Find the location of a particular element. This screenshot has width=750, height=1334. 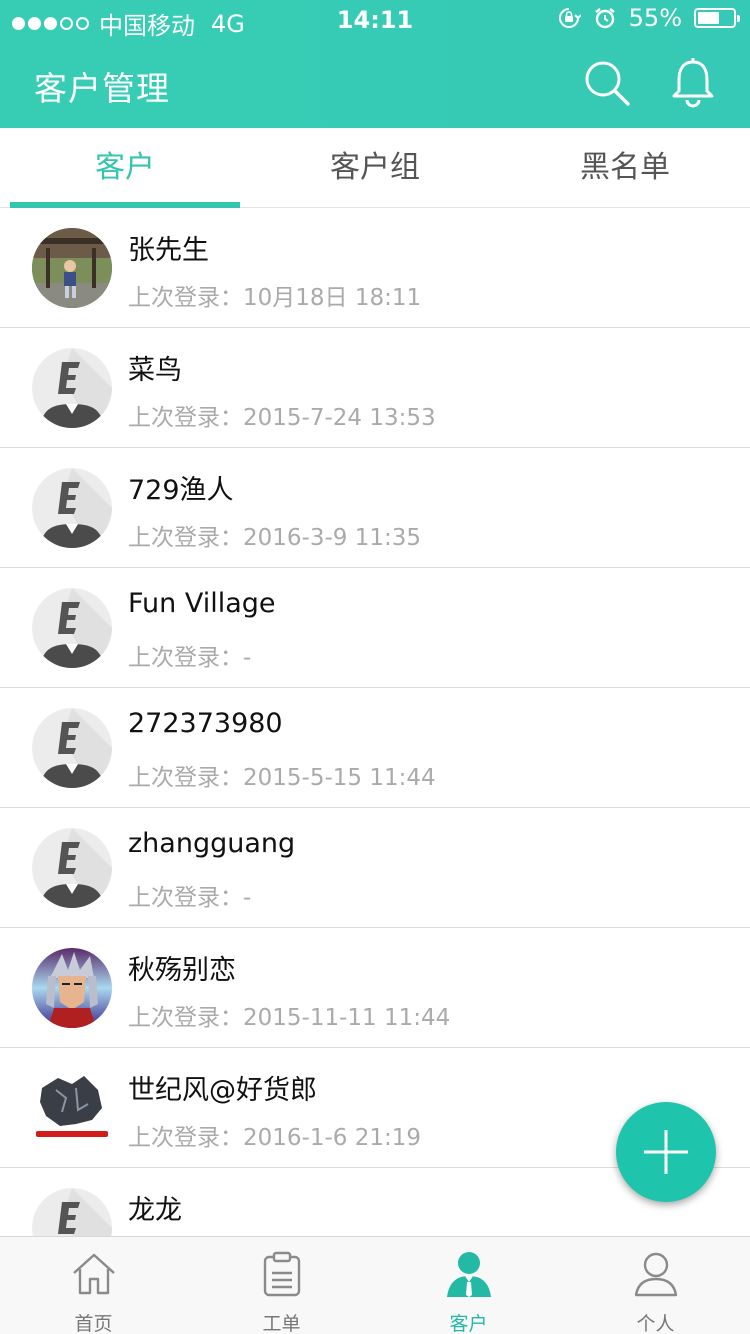

tabbar-item-profile: 个人 is located at coordinates (655, 1285).